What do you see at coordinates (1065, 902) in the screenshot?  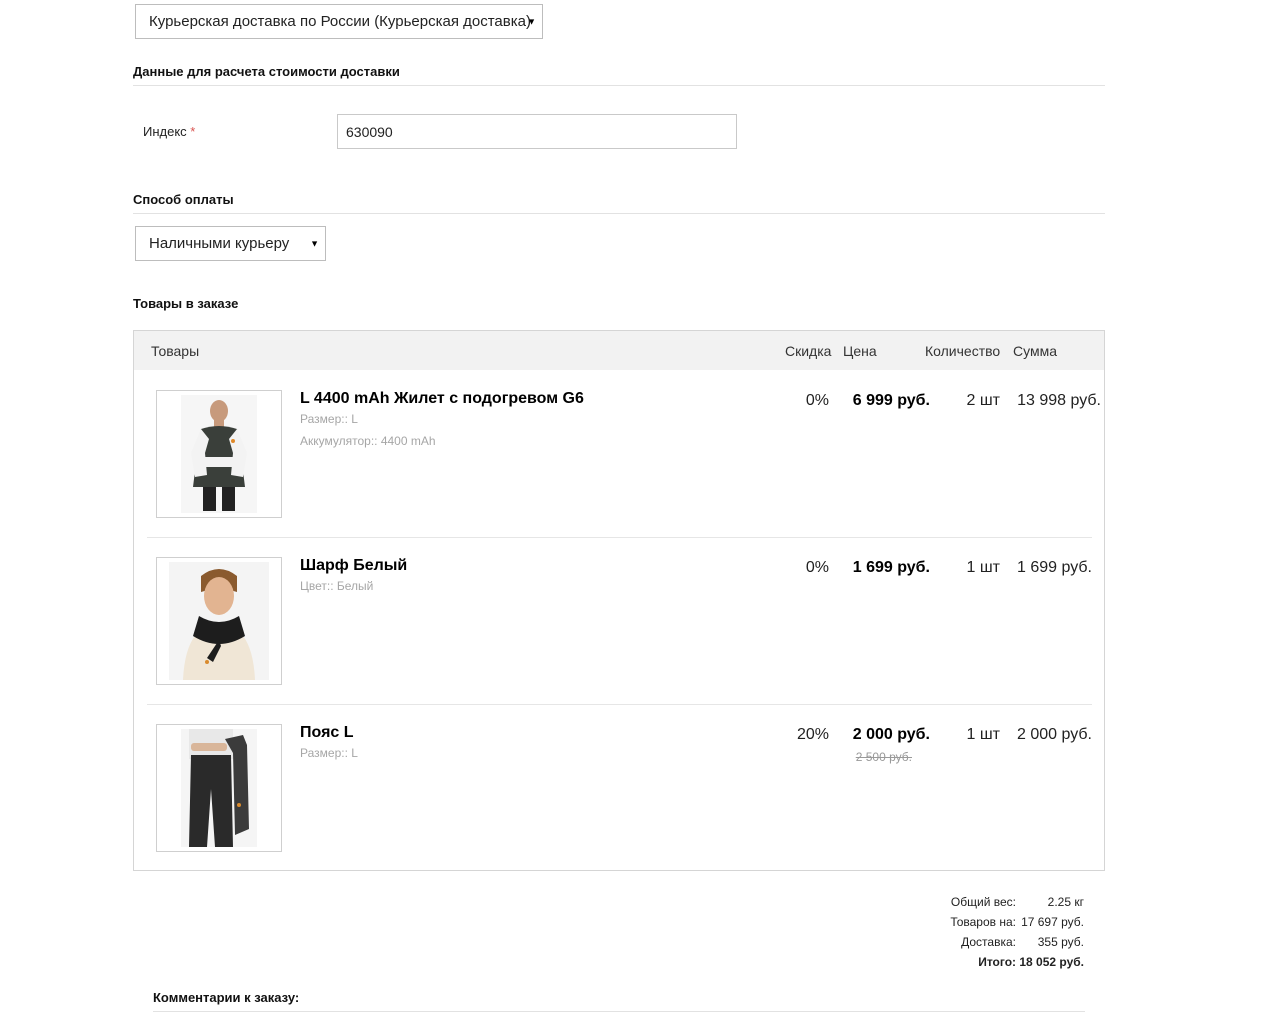 I see `weight-value: 2.25 кг` at bounding box center [1065, 902].